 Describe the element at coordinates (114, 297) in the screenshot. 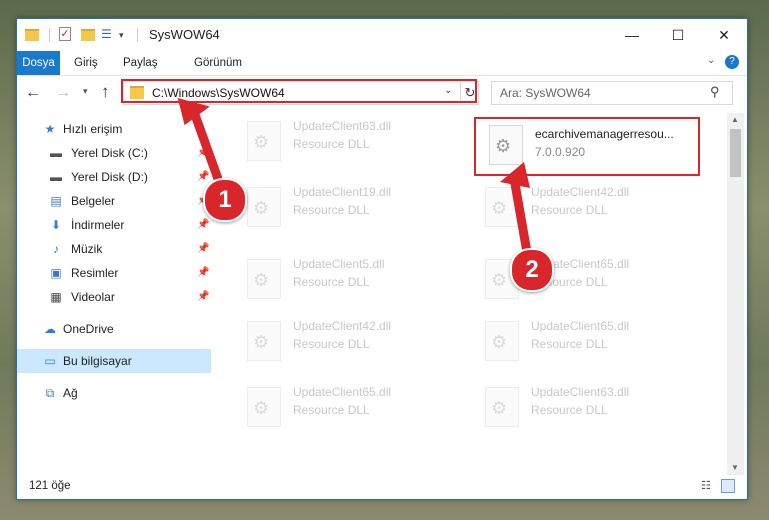

I see `sidebar-item-videos: ▦ Videolar 📌` at that location.